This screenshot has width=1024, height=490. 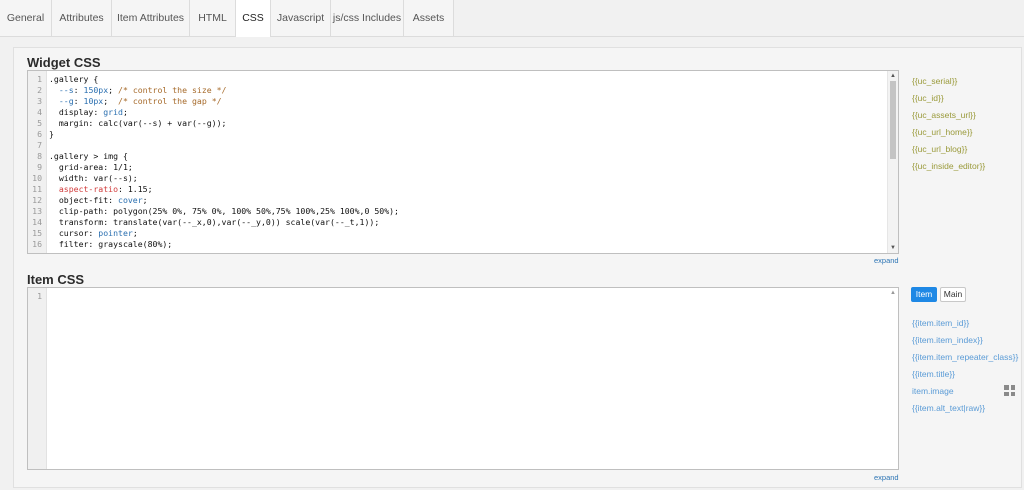 I want to click on code-text: --s: 150px; /* control the size */, so click(x=138, y=90).